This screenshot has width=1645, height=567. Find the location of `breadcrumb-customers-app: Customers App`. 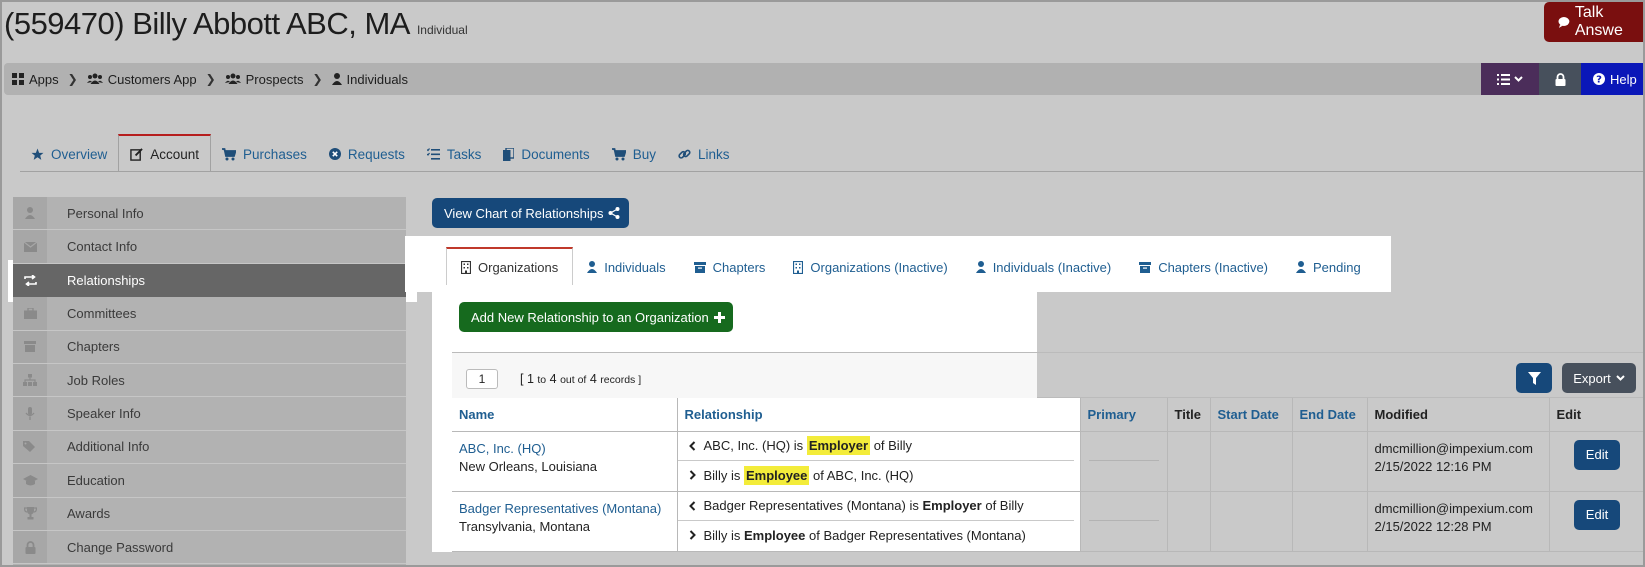

breadcrumb-customers-app: Customers App is located at coordinates (141, 79).